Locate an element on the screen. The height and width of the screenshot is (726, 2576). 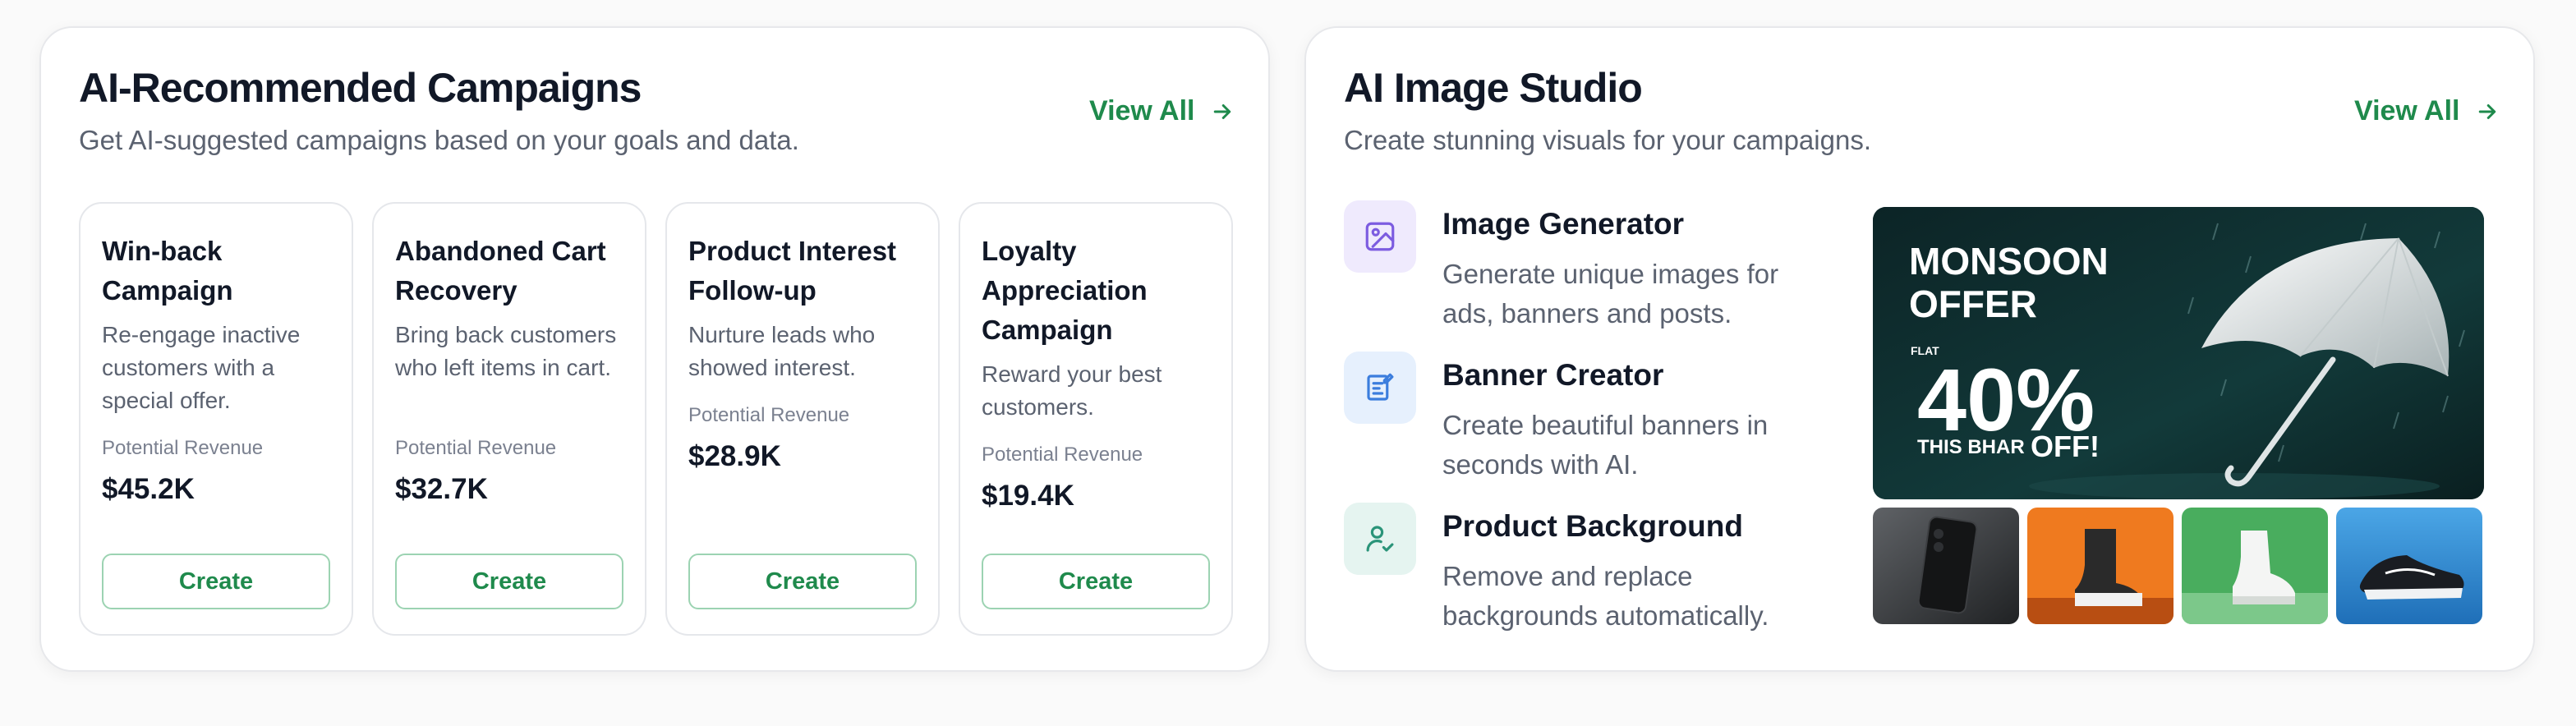
banner-line2: OFFER is located at coordinates (1973, 304).